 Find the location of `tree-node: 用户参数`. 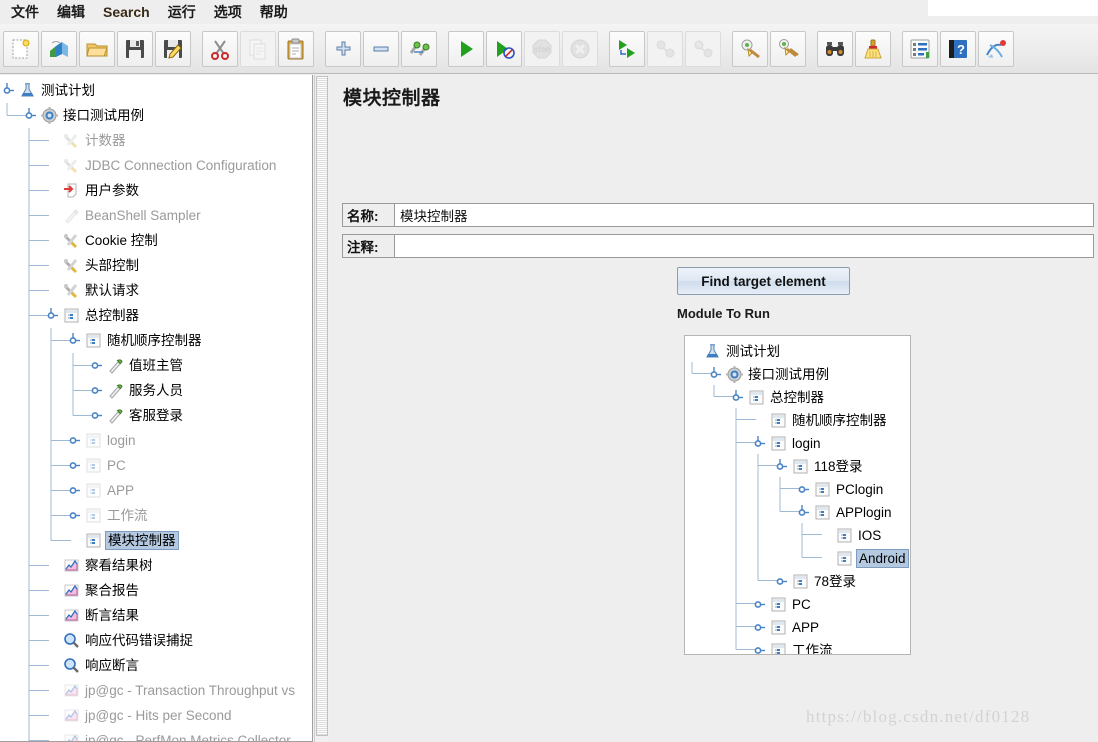

tree-node: 用户参数 is located at coordinates (93, 190).